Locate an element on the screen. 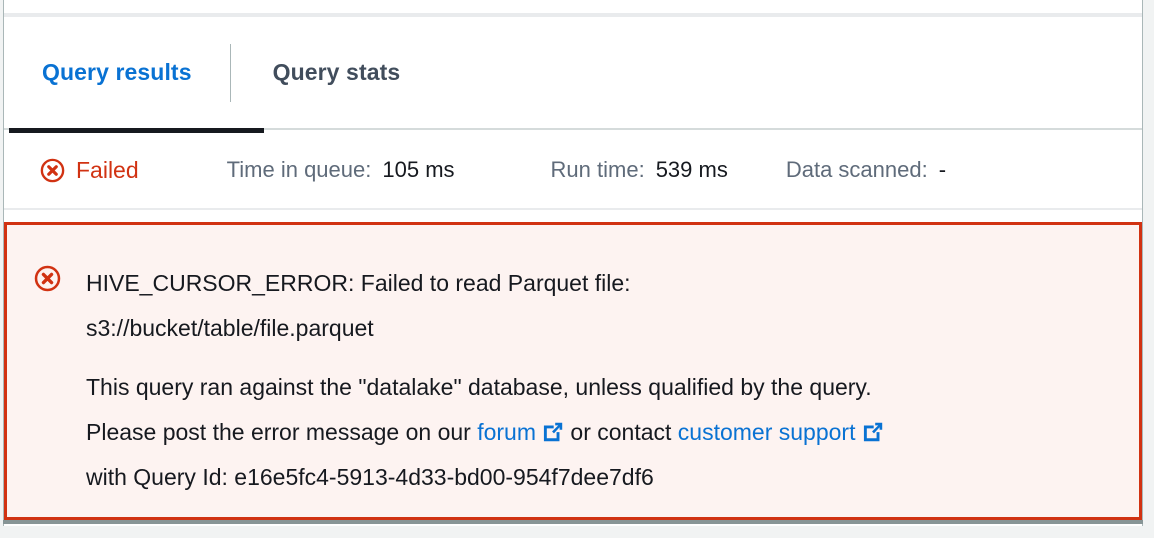  customer-support-link: customer support is located at coordinates (781, 432).